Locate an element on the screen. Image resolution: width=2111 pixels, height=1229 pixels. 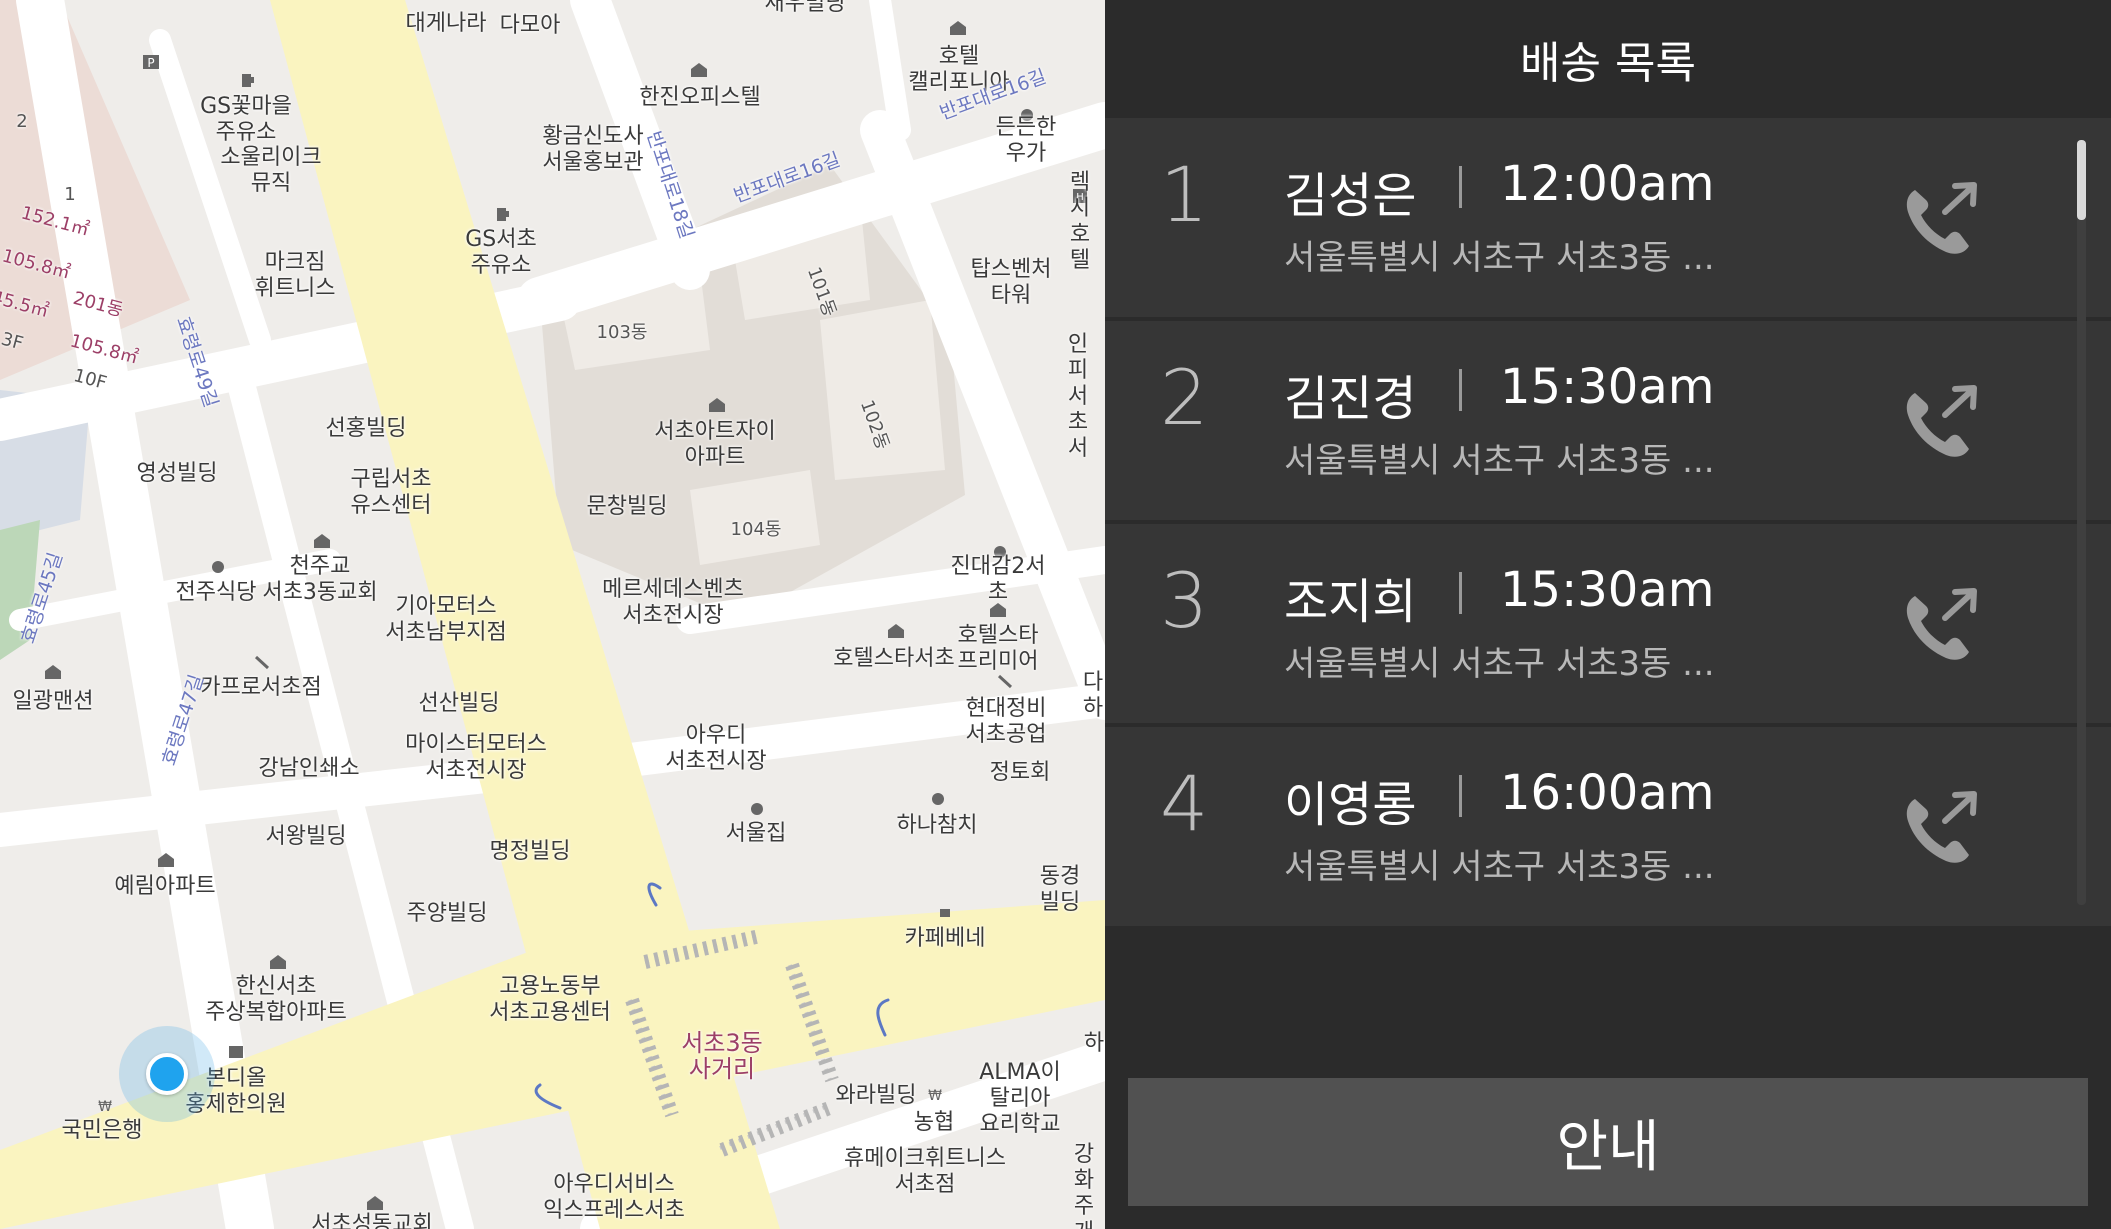
map-label: 기아모터스 서초남부지점 is located at coordinates (446, 619).